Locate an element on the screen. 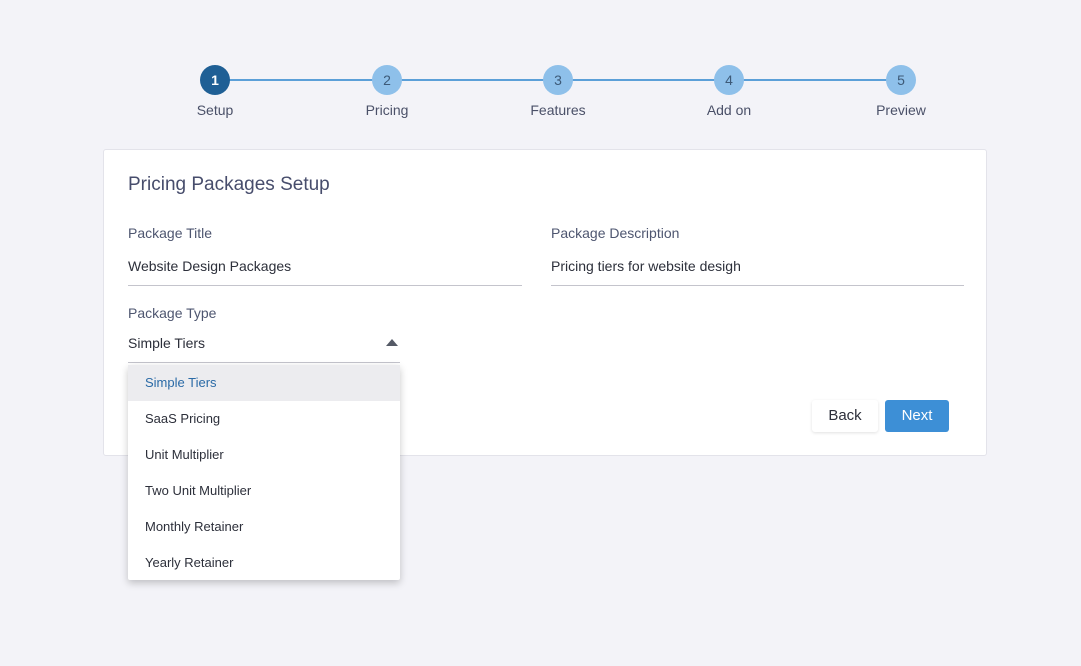 Image resolution: width=1081 pixels, height=666 pixels. step-number-badge: 4 is located at coordinates (729, 80).